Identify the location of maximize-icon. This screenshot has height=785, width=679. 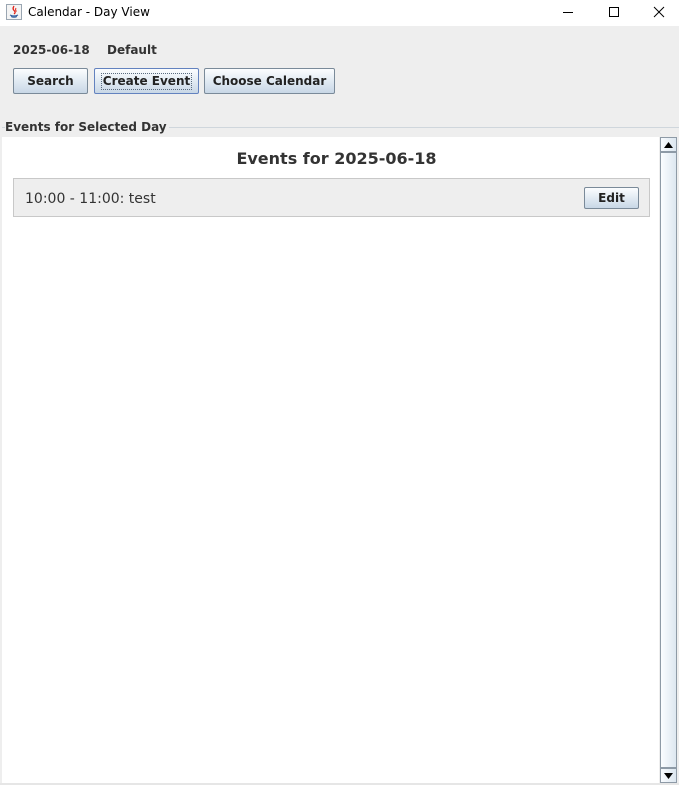
(614, 12).